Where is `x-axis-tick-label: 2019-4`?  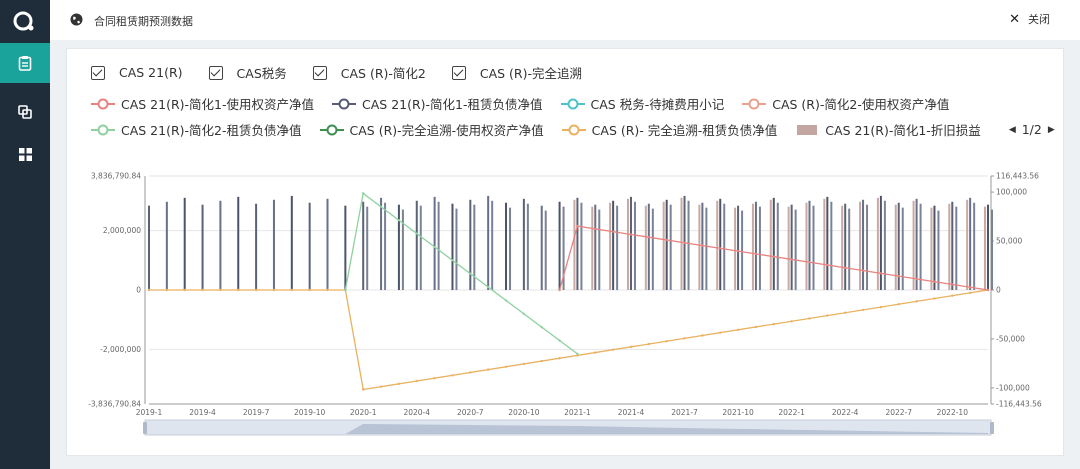 x-axis-tick-label: 2019-4 is located at coordinates (202, 412).